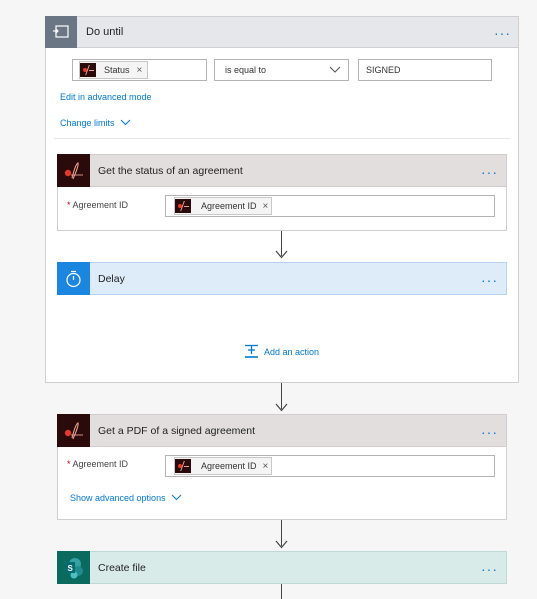 Image resolution: width=537 pixels, height=599 pixels. What do you see at coordinates (106, 97) in the screenshot?
I see `edit-advanced-mode-link: Edit in advanced mode` at bounding box center [106, 97].